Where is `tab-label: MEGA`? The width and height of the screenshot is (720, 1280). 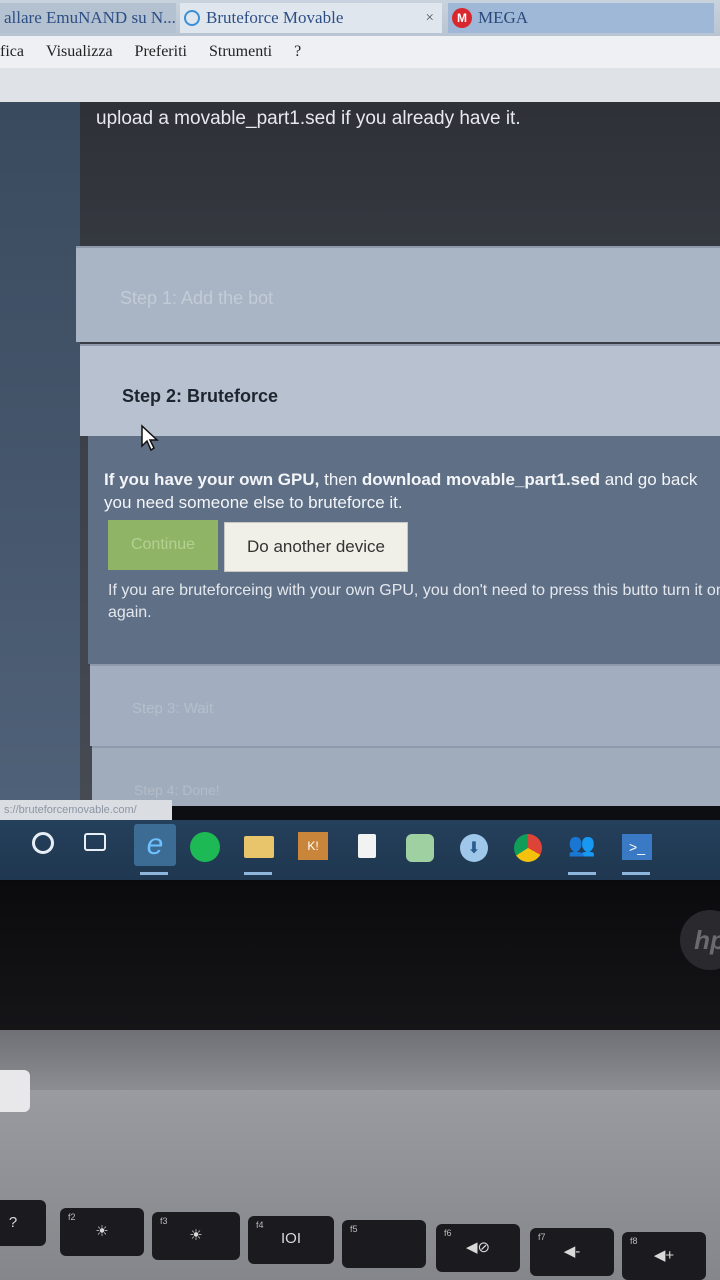
tab-label: MEGA is located at coordinates (503, 17).